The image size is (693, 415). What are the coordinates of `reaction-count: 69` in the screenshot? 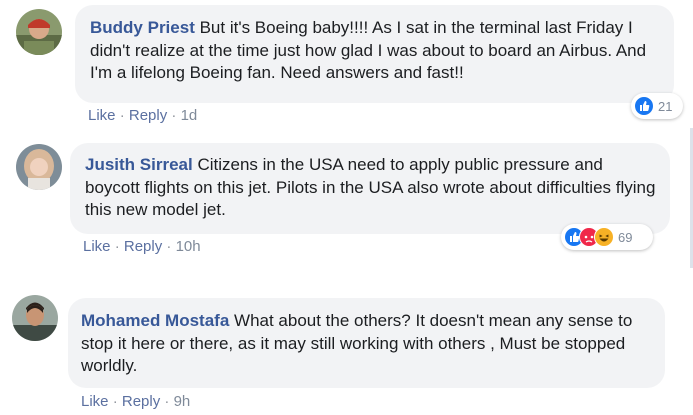 It's located at (625, 237).